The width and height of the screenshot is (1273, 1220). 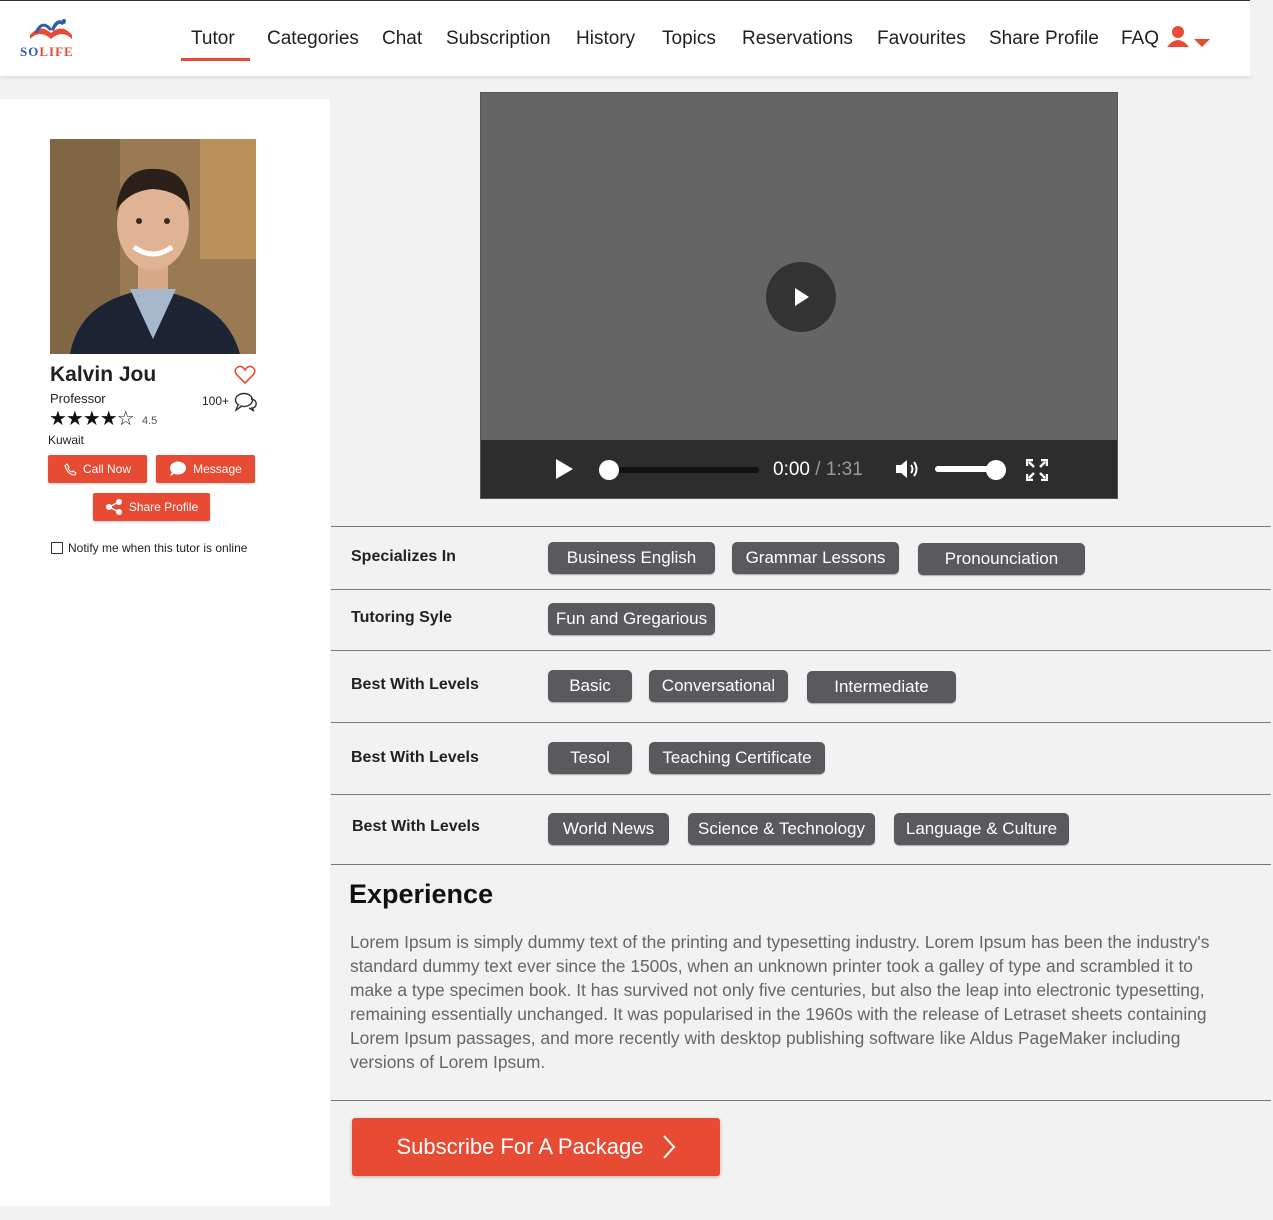 I want to click on speech-bubble-icon, so click(x=178, y=468).